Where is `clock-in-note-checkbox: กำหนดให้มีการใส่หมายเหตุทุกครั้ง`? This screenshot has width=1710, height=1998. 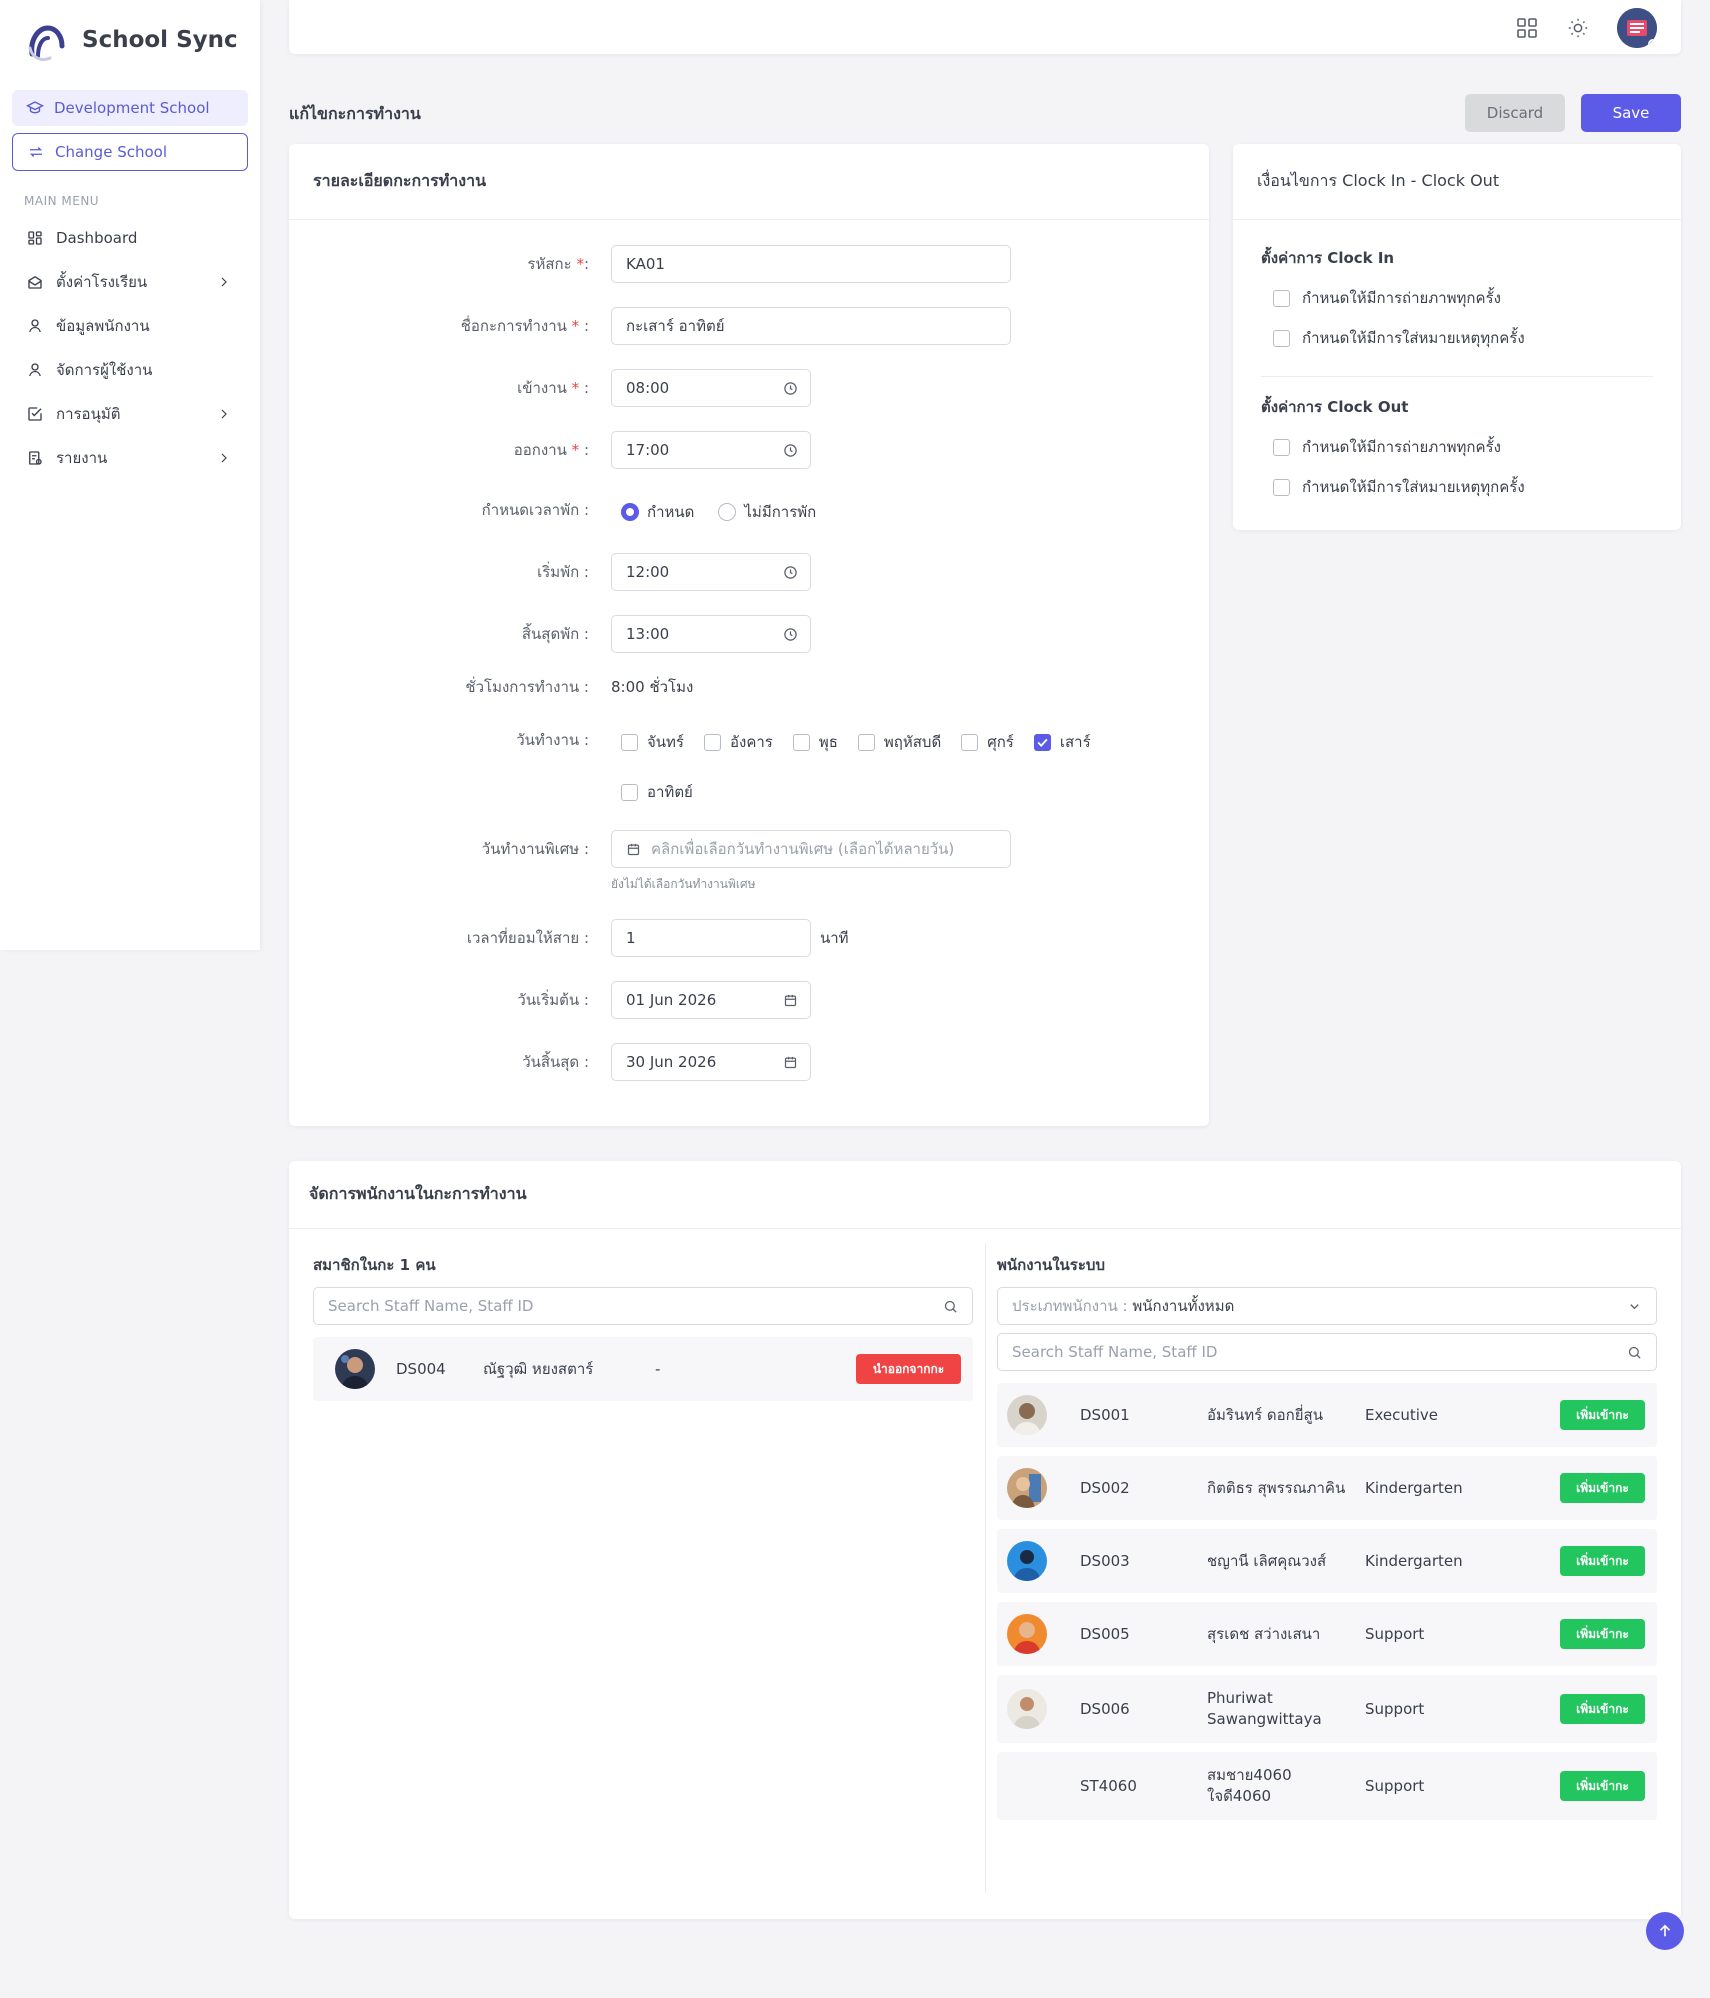 clock-in-note-checkbox: กำหนดให้มีการใส่หมายเหตุทุกครั้ง is located at coordinates (1463, 338).